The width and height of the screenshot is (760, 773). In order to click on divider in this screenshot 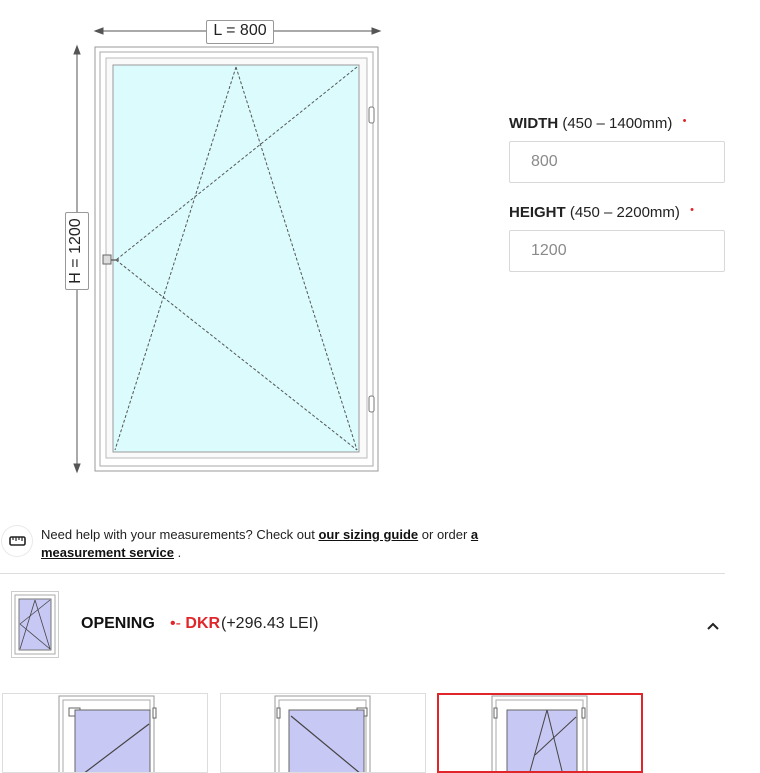, I will do `click(362, 573)`.